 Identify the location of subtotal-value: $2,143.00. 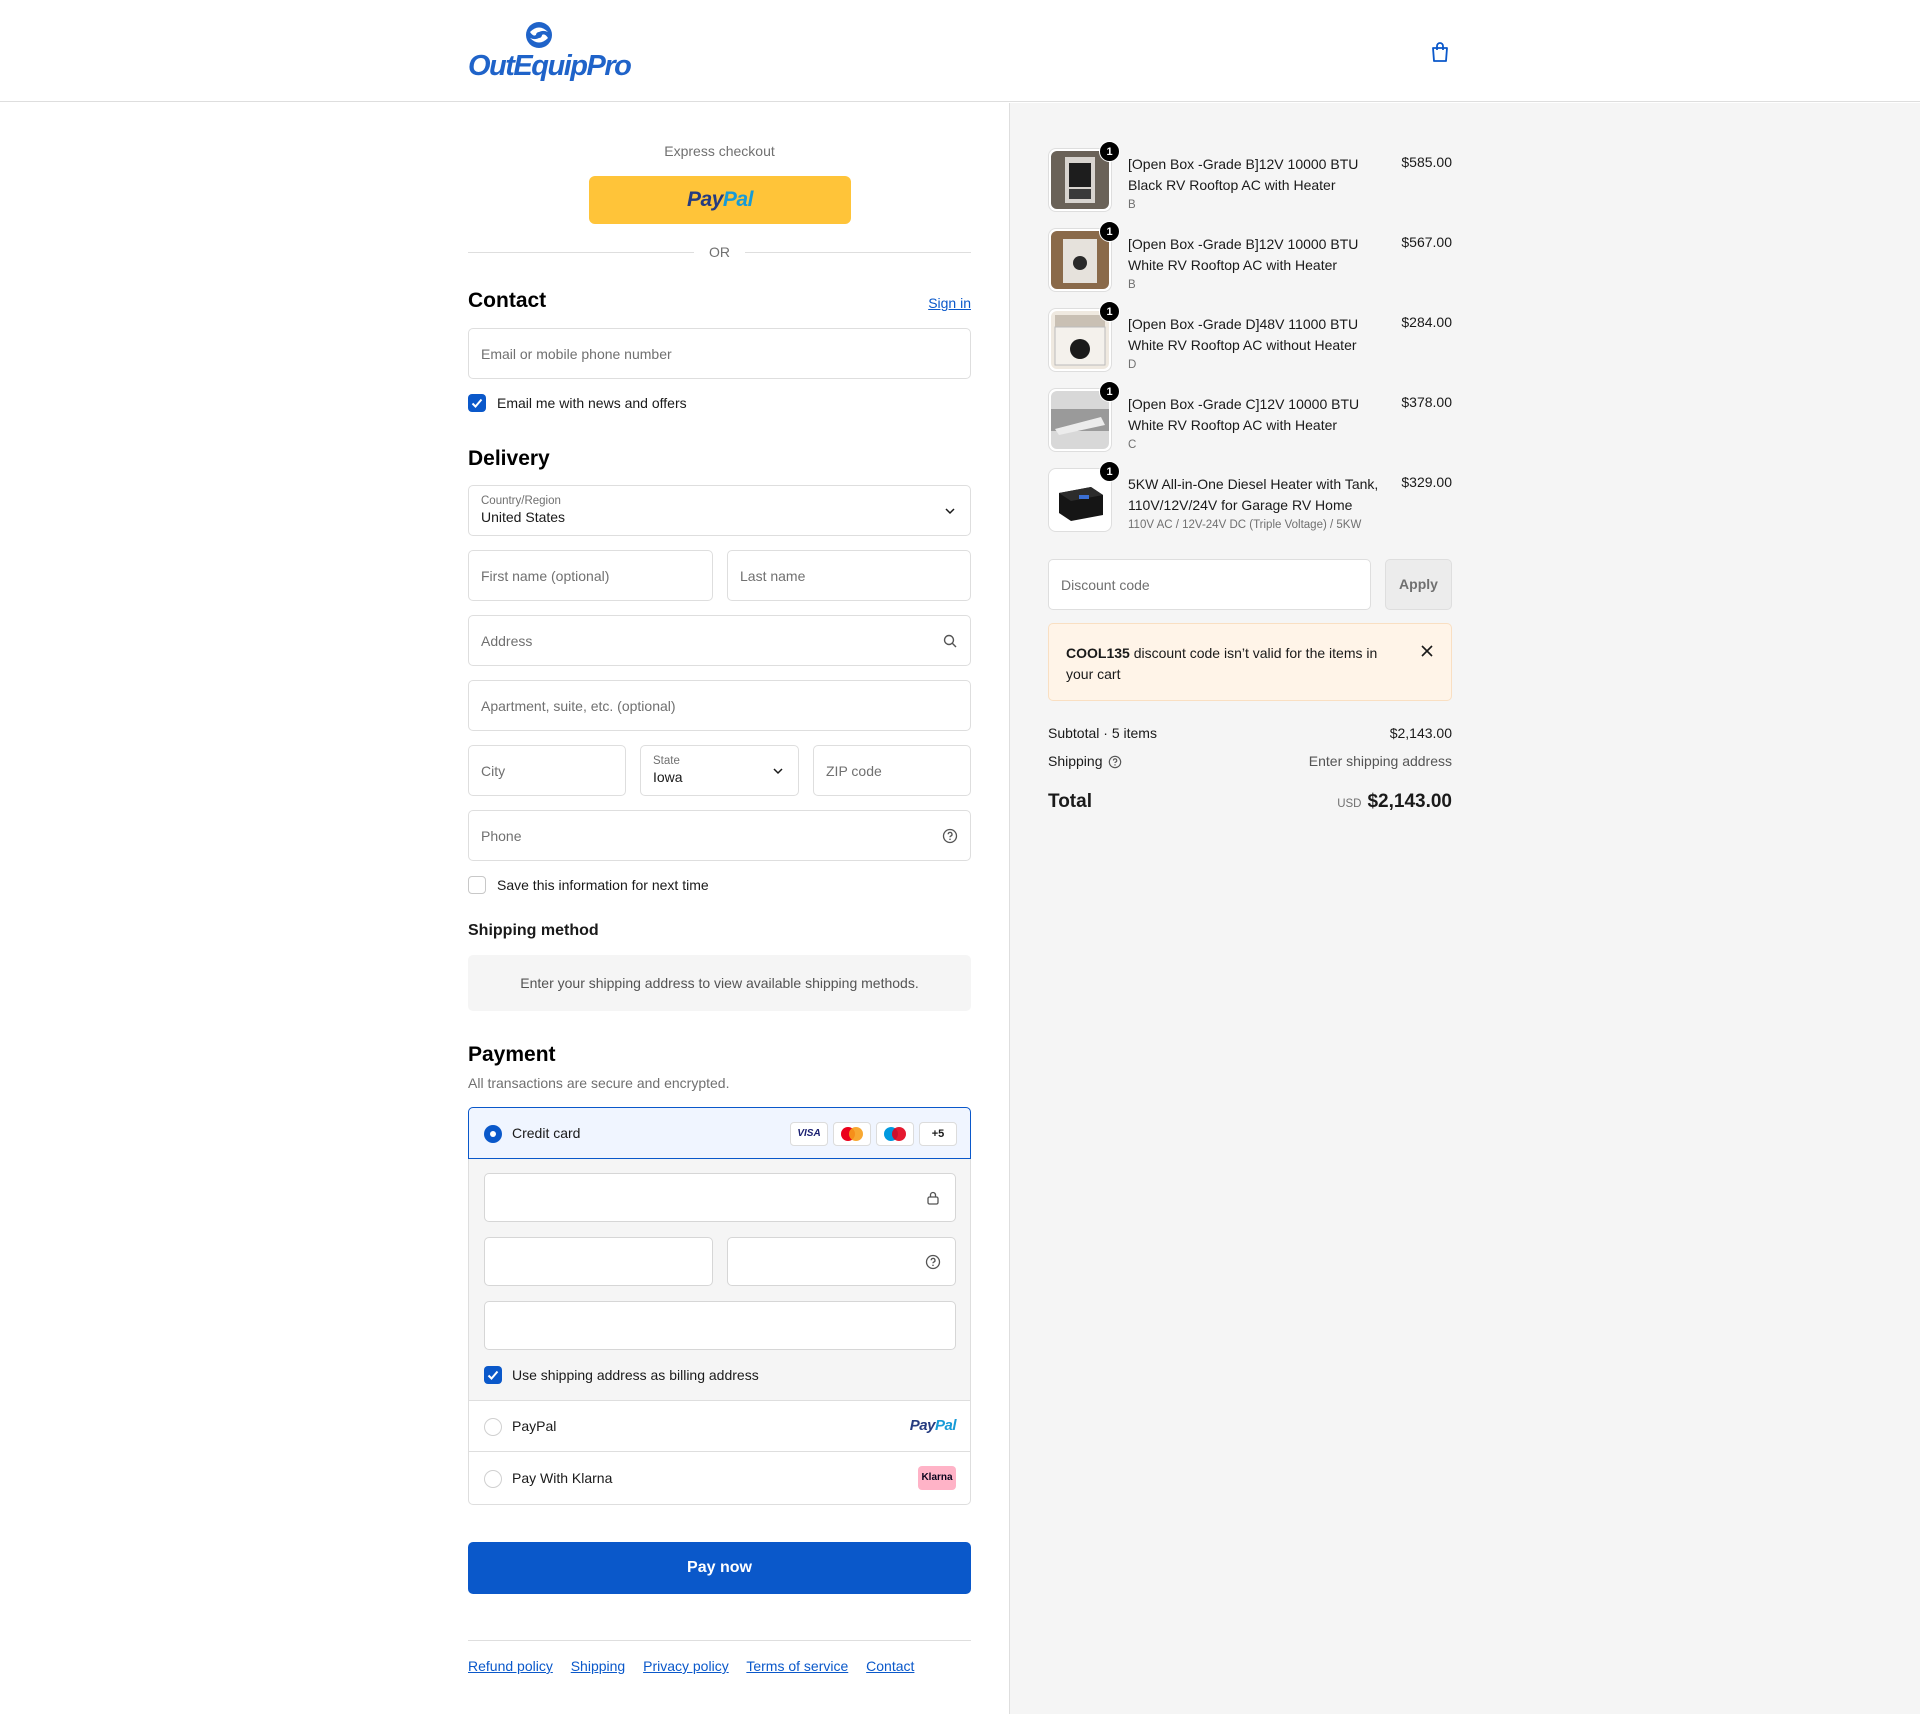
(1420, 733).